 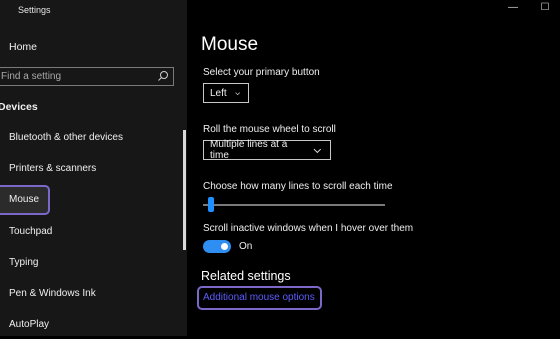 I want to click on lines-slider-thumb, so click(x=211, y=204).